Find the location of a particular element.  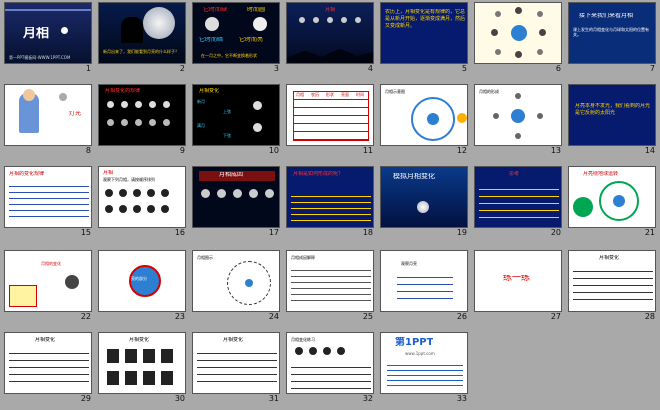

slide-number: 6 is located at coordinates (558, 68).